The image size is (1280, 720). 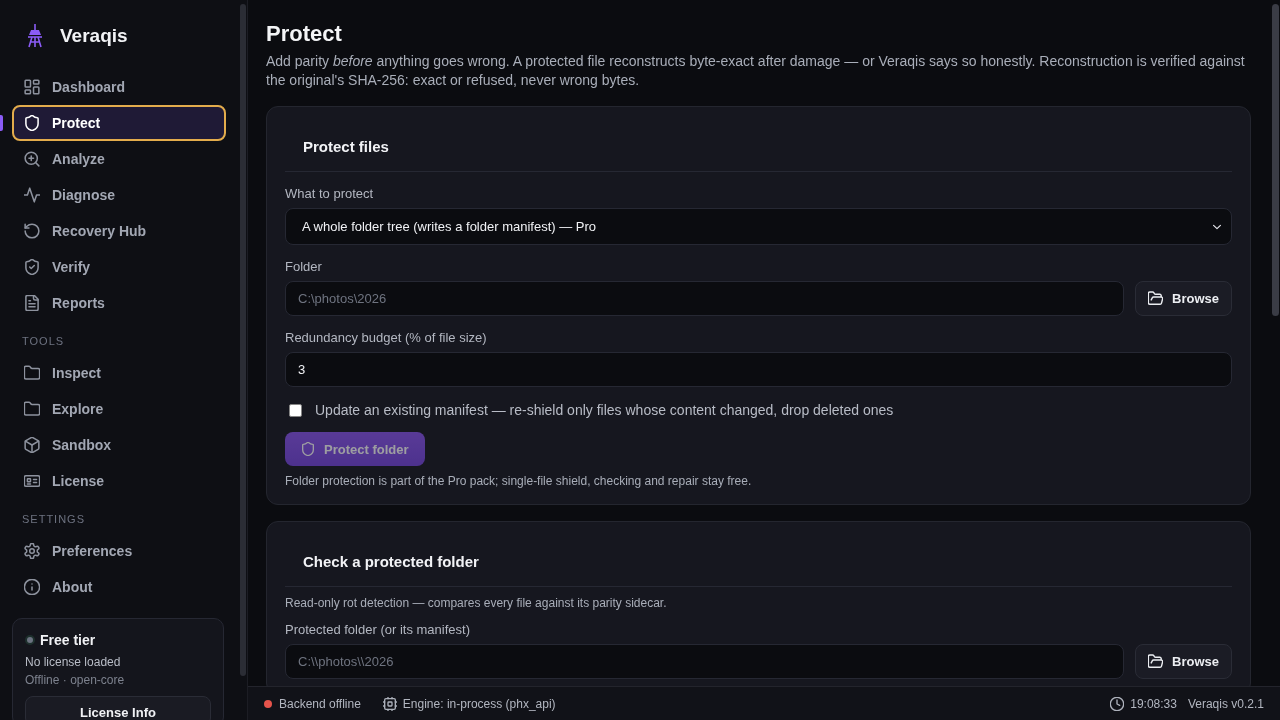 I want to click on tier-title: Free tier, so click(x=68, y=640).